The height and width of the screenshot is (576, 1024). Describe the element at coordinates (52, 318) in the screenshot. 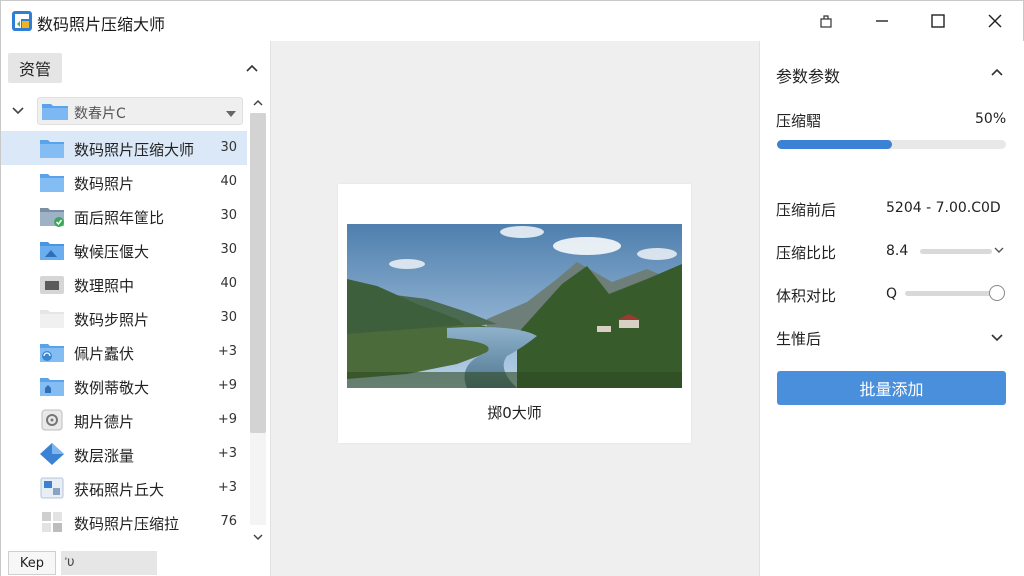

I see `folder-white-icon` at that location.